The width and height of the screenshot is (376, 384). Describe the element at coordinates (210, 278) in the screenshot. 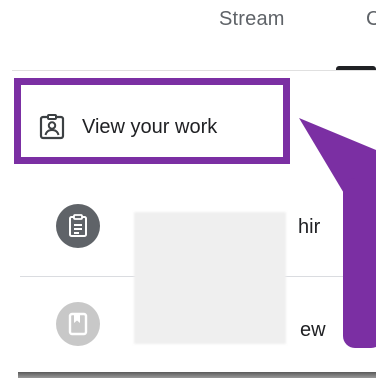

I see `redacted-region` at that location.